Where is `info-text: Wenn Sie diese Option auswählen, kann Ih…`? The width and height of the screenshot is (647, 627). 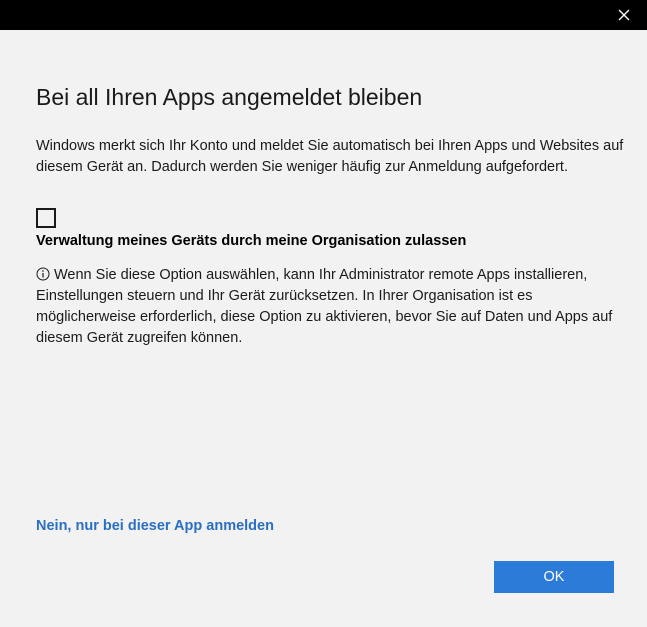 info-text: Wenn Sie diese Option auswählen, kann Ih… is located at coordinates (324, 306).